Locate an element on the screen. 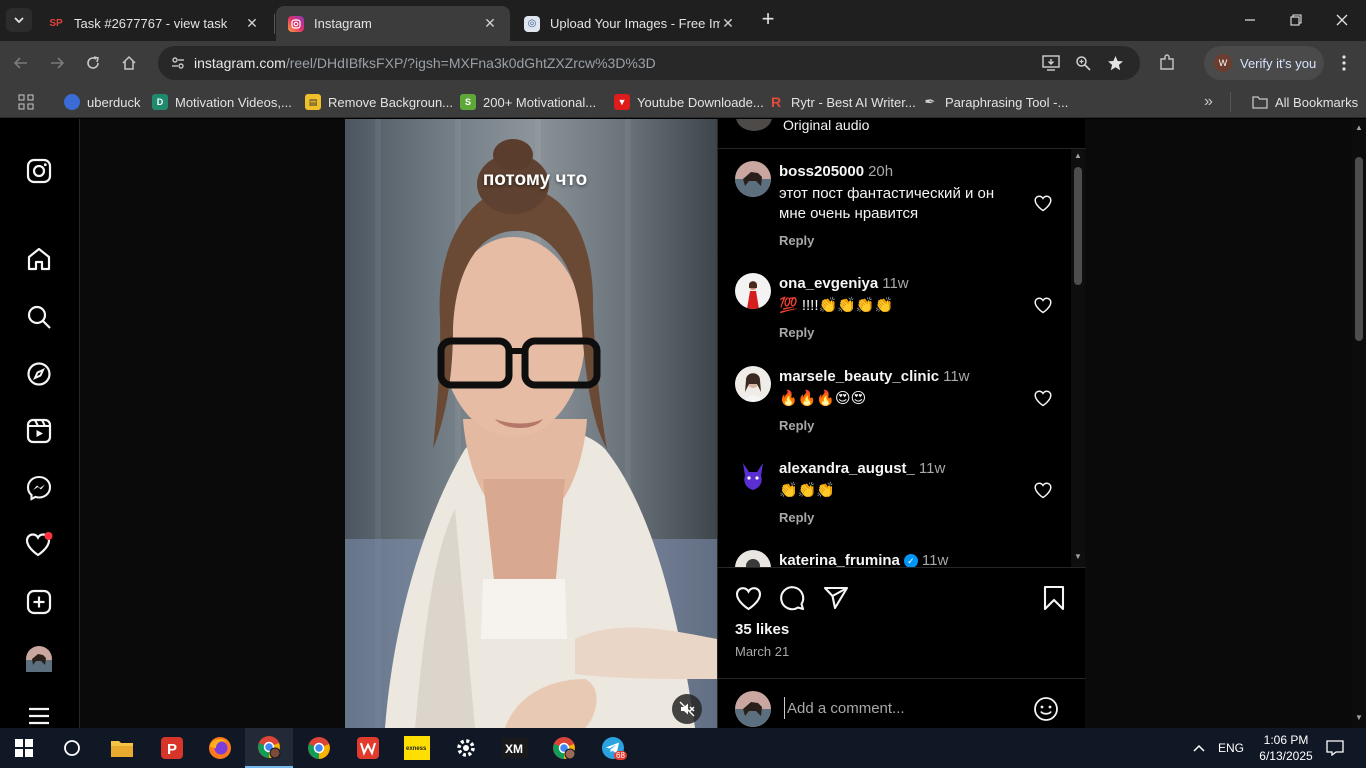 Image resolution: width=1366 pixels, height=768 pixels. chrome-profile-icon is located at coordinates (269, 748).